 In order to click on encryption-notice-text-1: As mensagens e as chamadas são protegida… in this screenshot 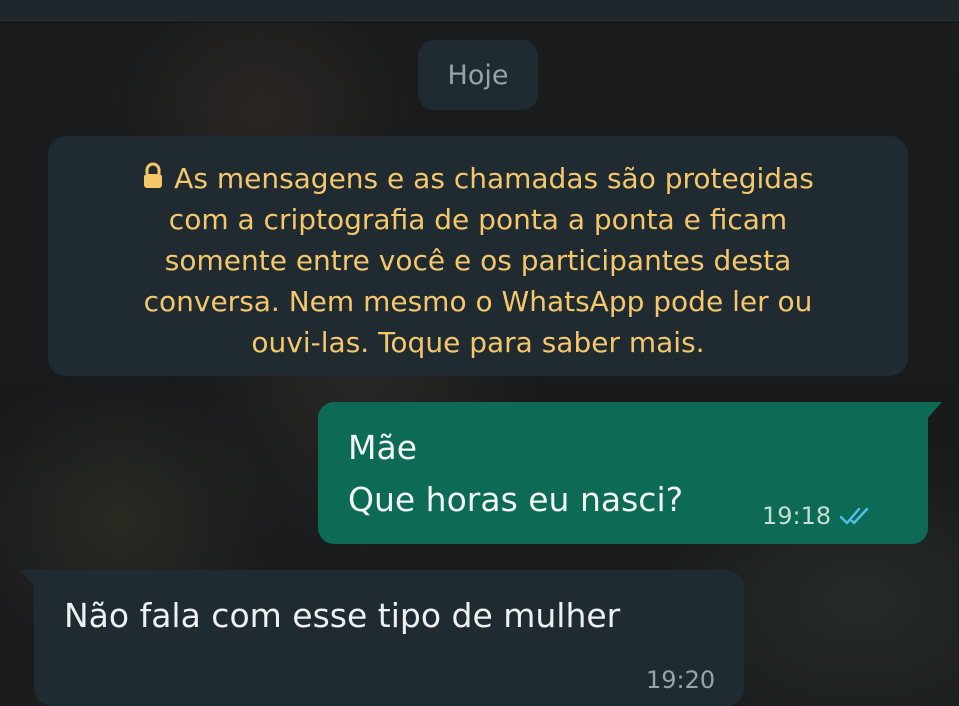, I will do `click(494, 178)`.